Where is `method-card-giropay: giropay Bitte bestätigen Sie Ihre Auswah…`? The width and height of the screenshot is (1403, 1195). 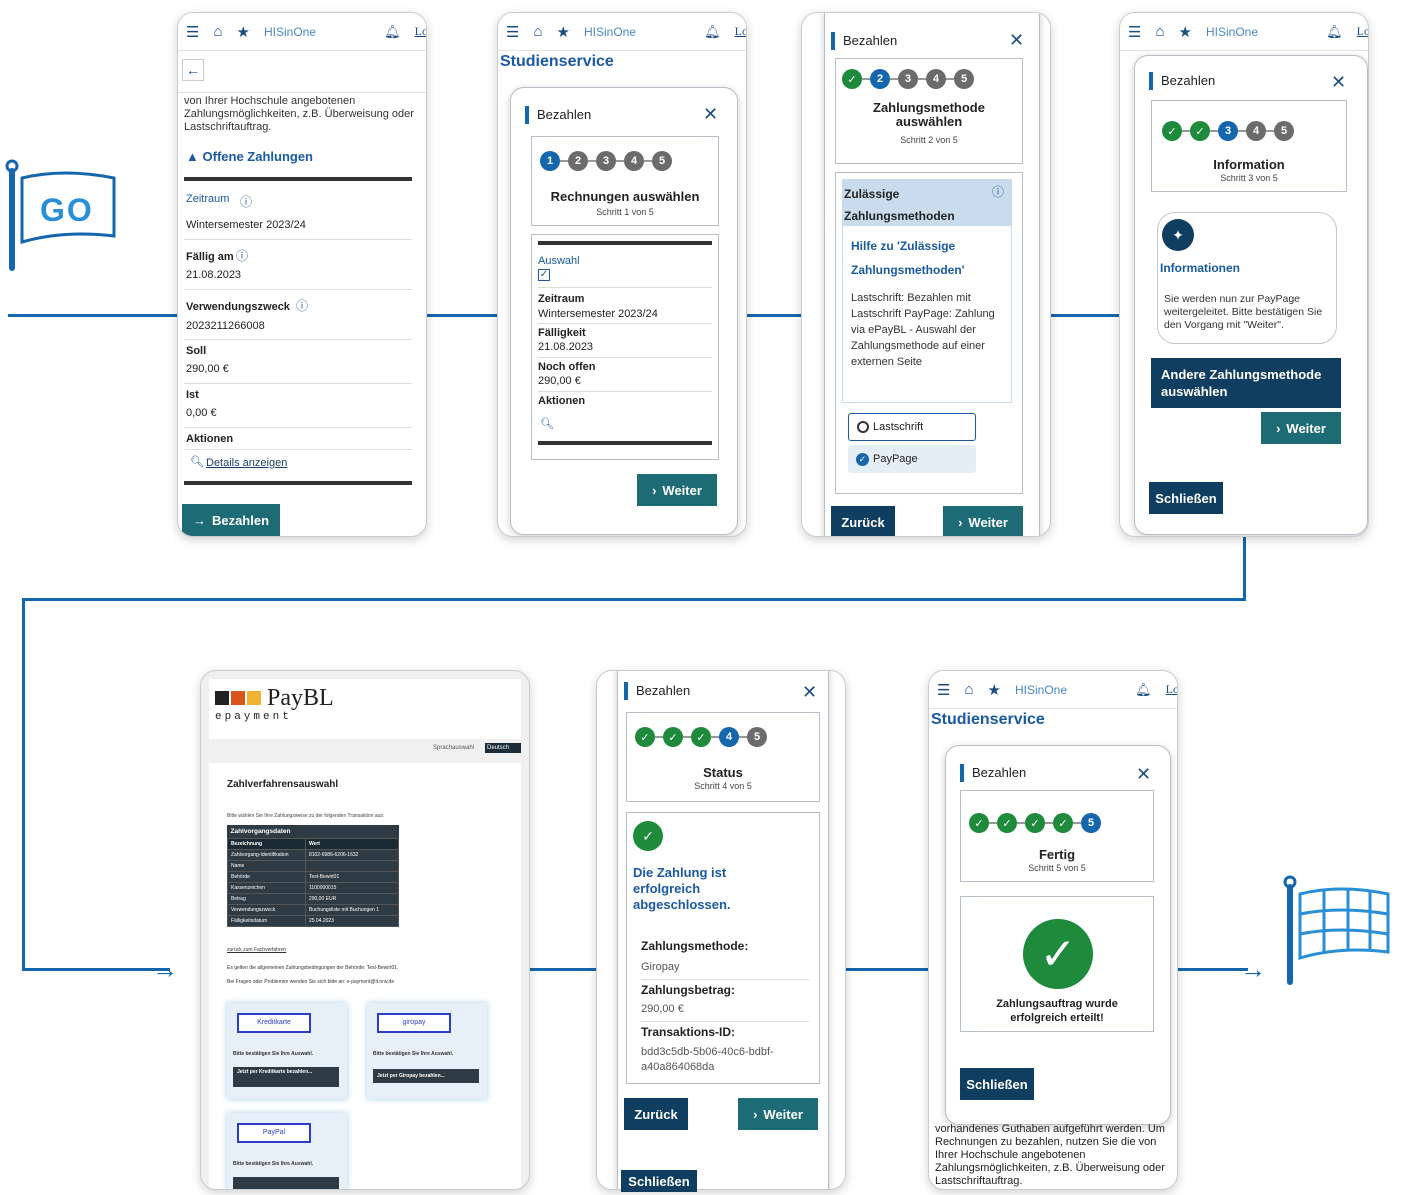 method-card-giropay: giropay Bitte bestätigen Sie Ihre Auswah… is located at coordinates (427, 1051).